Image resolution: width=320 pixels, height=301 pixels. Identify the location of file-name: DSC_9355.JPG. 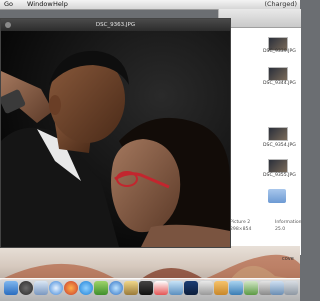
(279, 175).